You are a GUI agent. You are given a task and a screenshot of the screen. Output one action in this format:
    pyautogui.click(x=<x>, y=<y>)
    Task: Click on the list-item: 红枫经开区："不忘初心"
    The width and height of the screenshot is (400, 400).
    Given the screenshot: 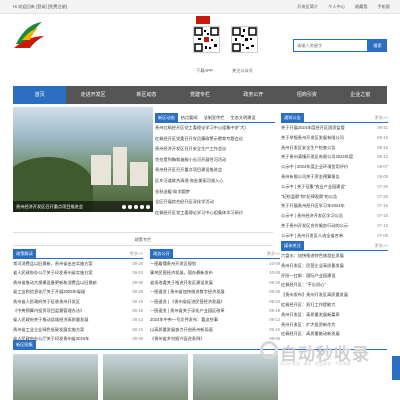 What is the action you would take?
    pyautogui.click(x=334, y=285)
    